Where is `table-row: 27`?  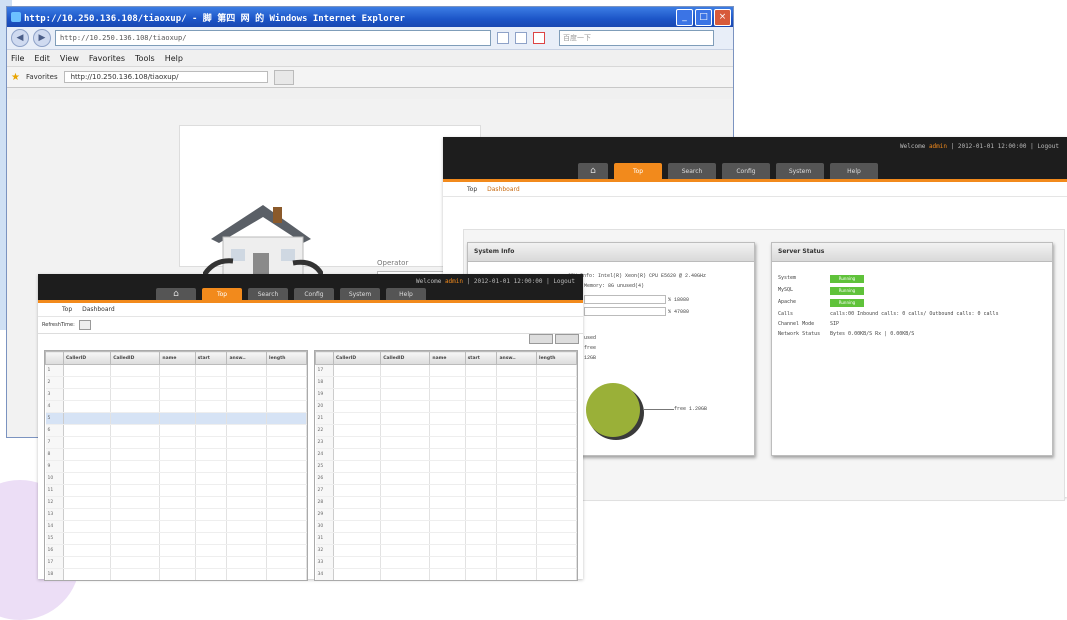 table-row: 27 is located at coordinates (446, 490).